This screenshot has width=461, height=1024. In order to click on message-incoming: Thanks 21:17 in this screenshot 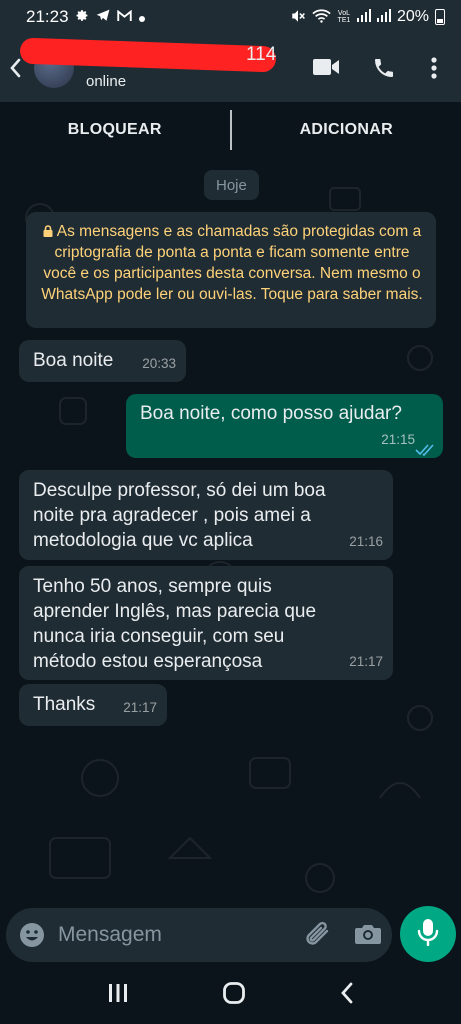, I will do `click(93, 705)`.